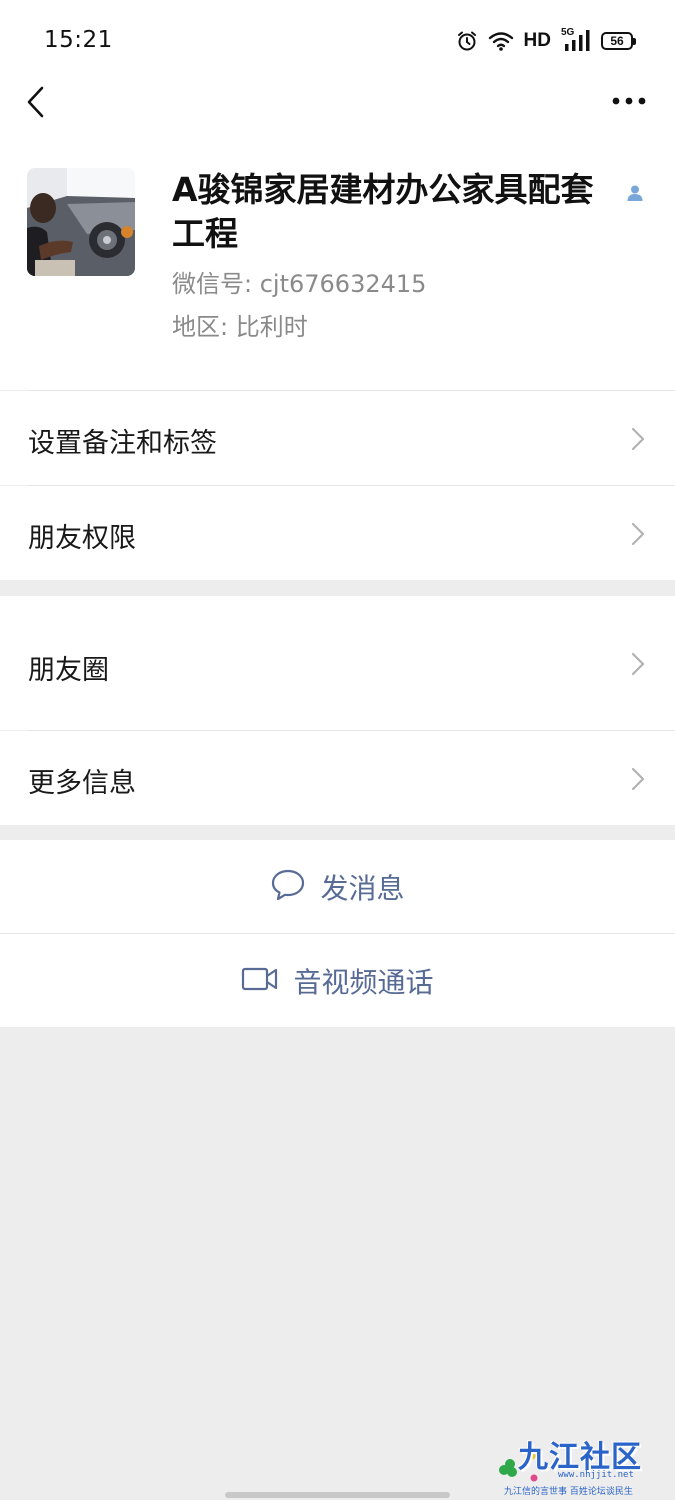 This screenshot has height=1500, width=675. I want to click on more-button, so click(629, 101).